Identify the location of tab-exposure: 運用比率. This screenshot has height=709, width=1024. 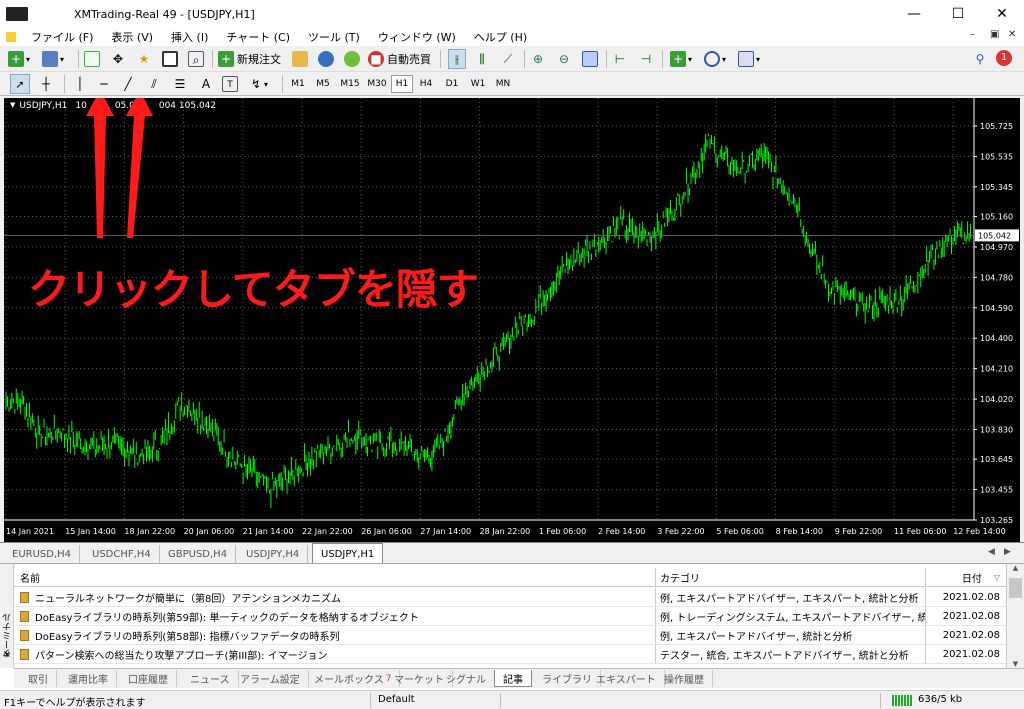
(88, 678).